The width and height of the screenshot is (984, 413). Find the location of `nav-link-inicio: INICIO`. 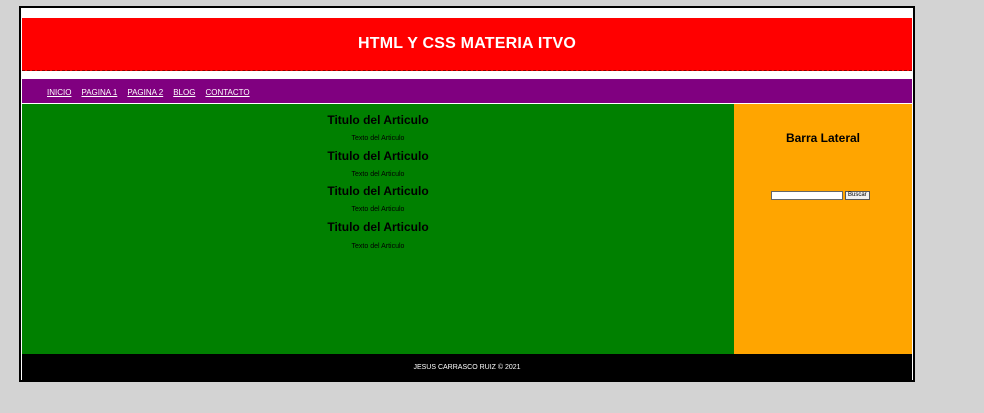

nav-link-inicio: INICIO is located at coordinates (59, 92).